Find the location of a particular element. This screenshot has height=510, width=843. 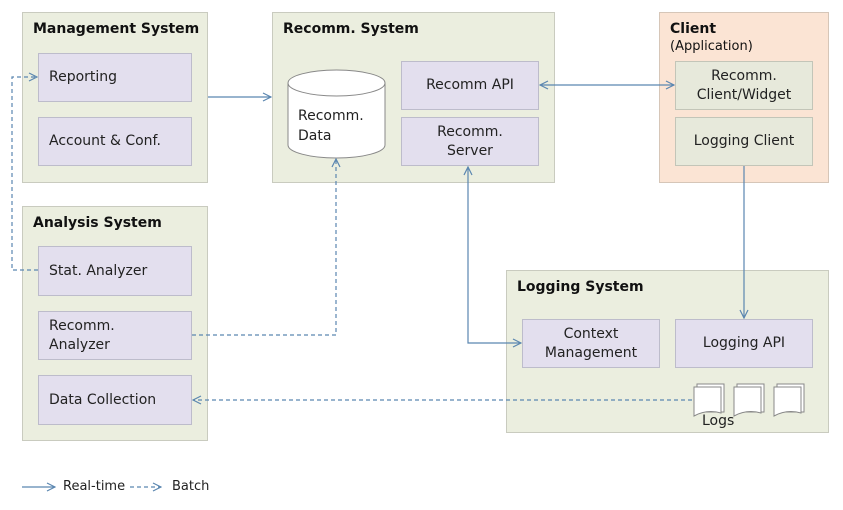

label: Data is located at coordinates (315, 136).